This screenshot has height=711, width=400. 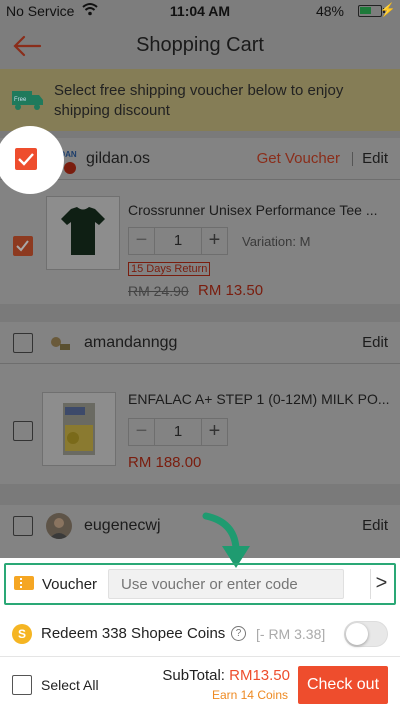 I want to click on redeem-coins-label: Redeem 338 Shopee Coins, so click(x=133, y=633).